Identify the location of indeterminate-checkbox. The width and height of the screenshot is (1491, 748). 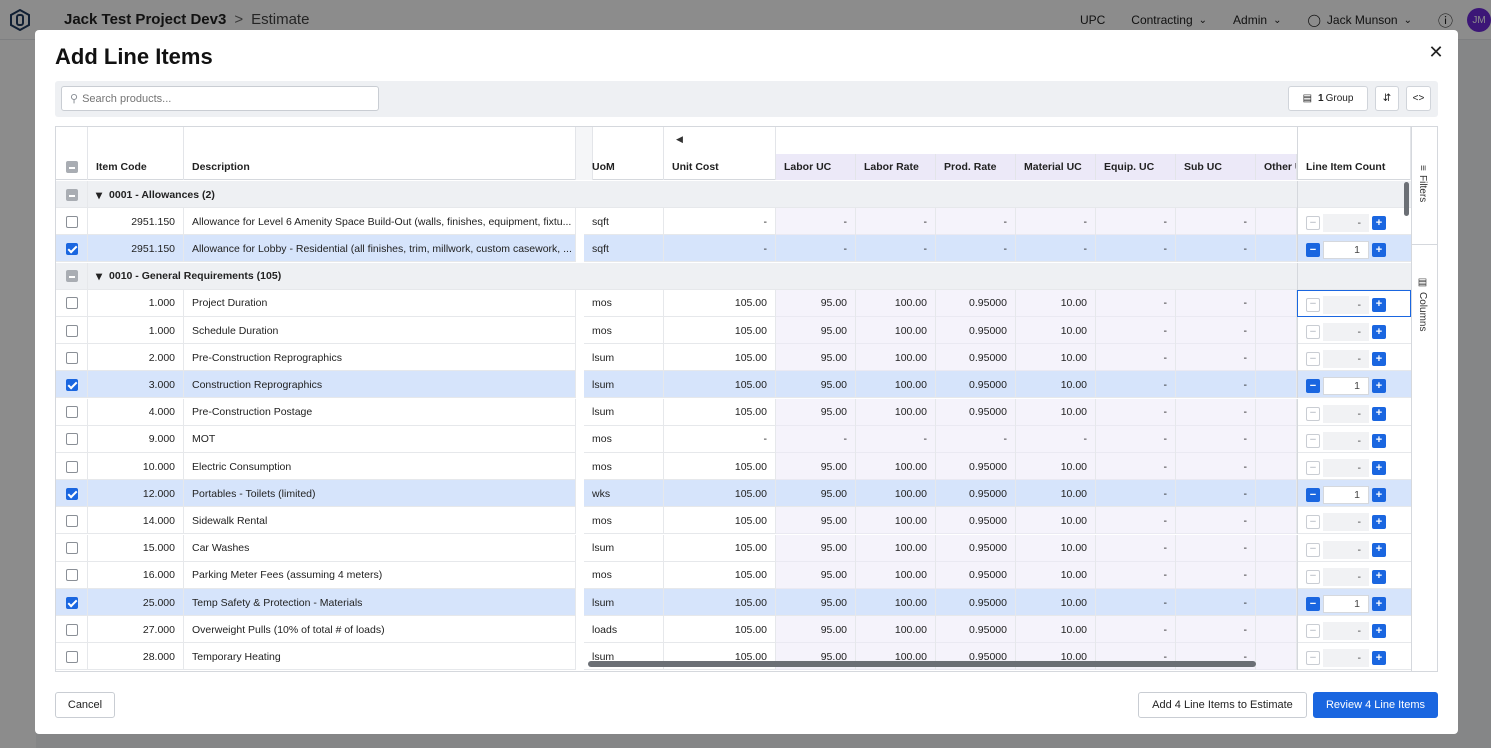
(71, 167).